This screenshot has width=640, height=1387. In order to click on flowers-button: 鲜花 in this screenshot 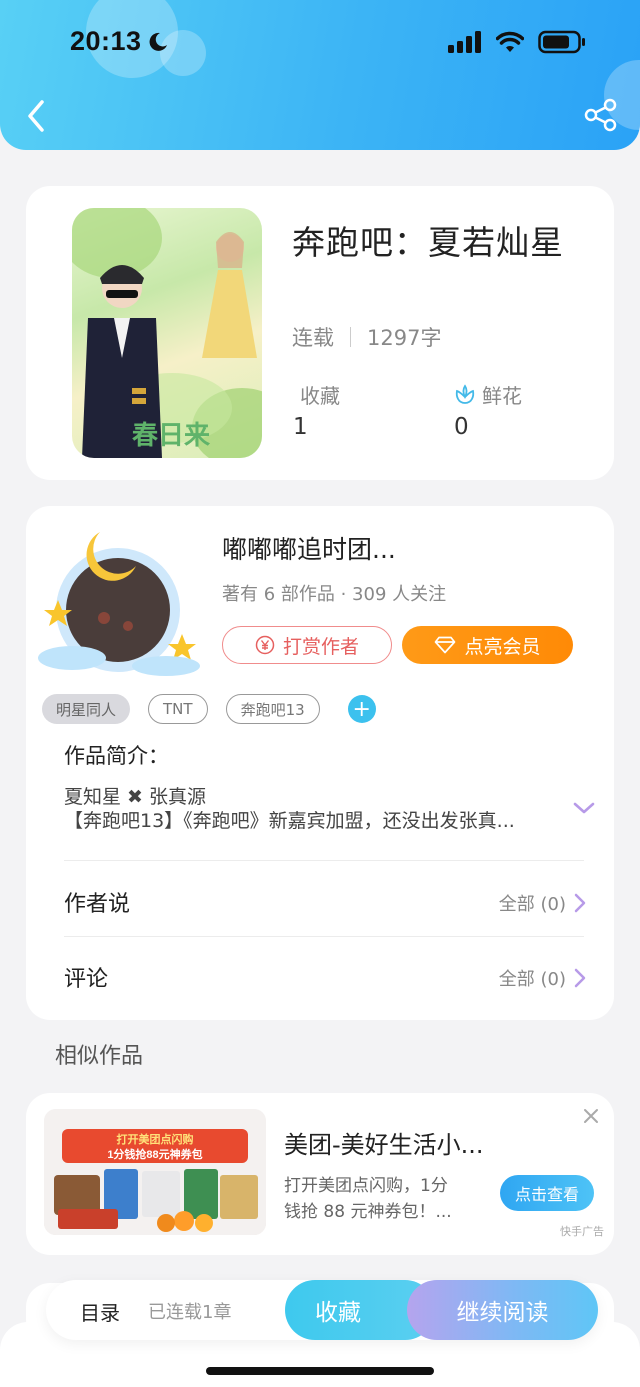, I will do `click(488, 394)`.